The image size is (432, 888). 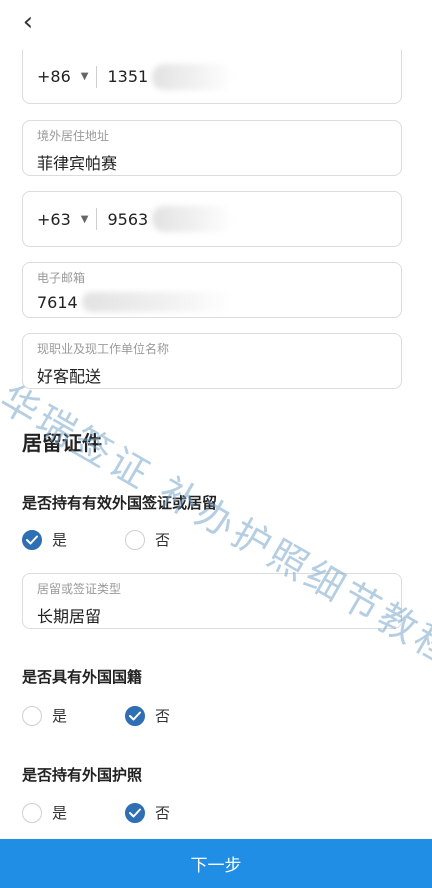 I want to click on phone-cn-field: +86 ▼ 1351, so click(x=212, y=77).